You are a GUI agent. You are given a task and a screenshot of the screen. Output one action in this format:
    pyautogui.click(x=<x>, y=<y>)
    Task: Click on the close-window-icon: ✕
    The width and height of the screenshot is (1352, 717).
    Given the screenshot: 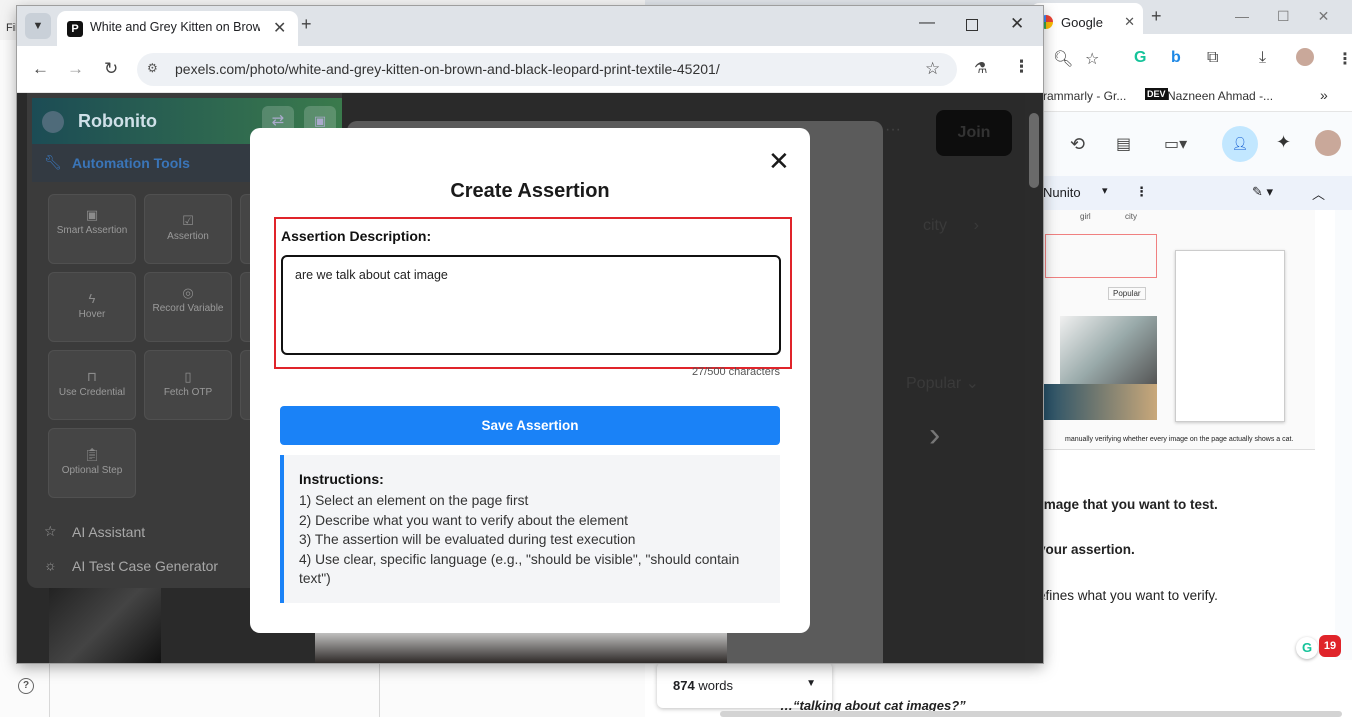 What is the action you would take?
    pyautogui.click(x=1017, y=24)
    